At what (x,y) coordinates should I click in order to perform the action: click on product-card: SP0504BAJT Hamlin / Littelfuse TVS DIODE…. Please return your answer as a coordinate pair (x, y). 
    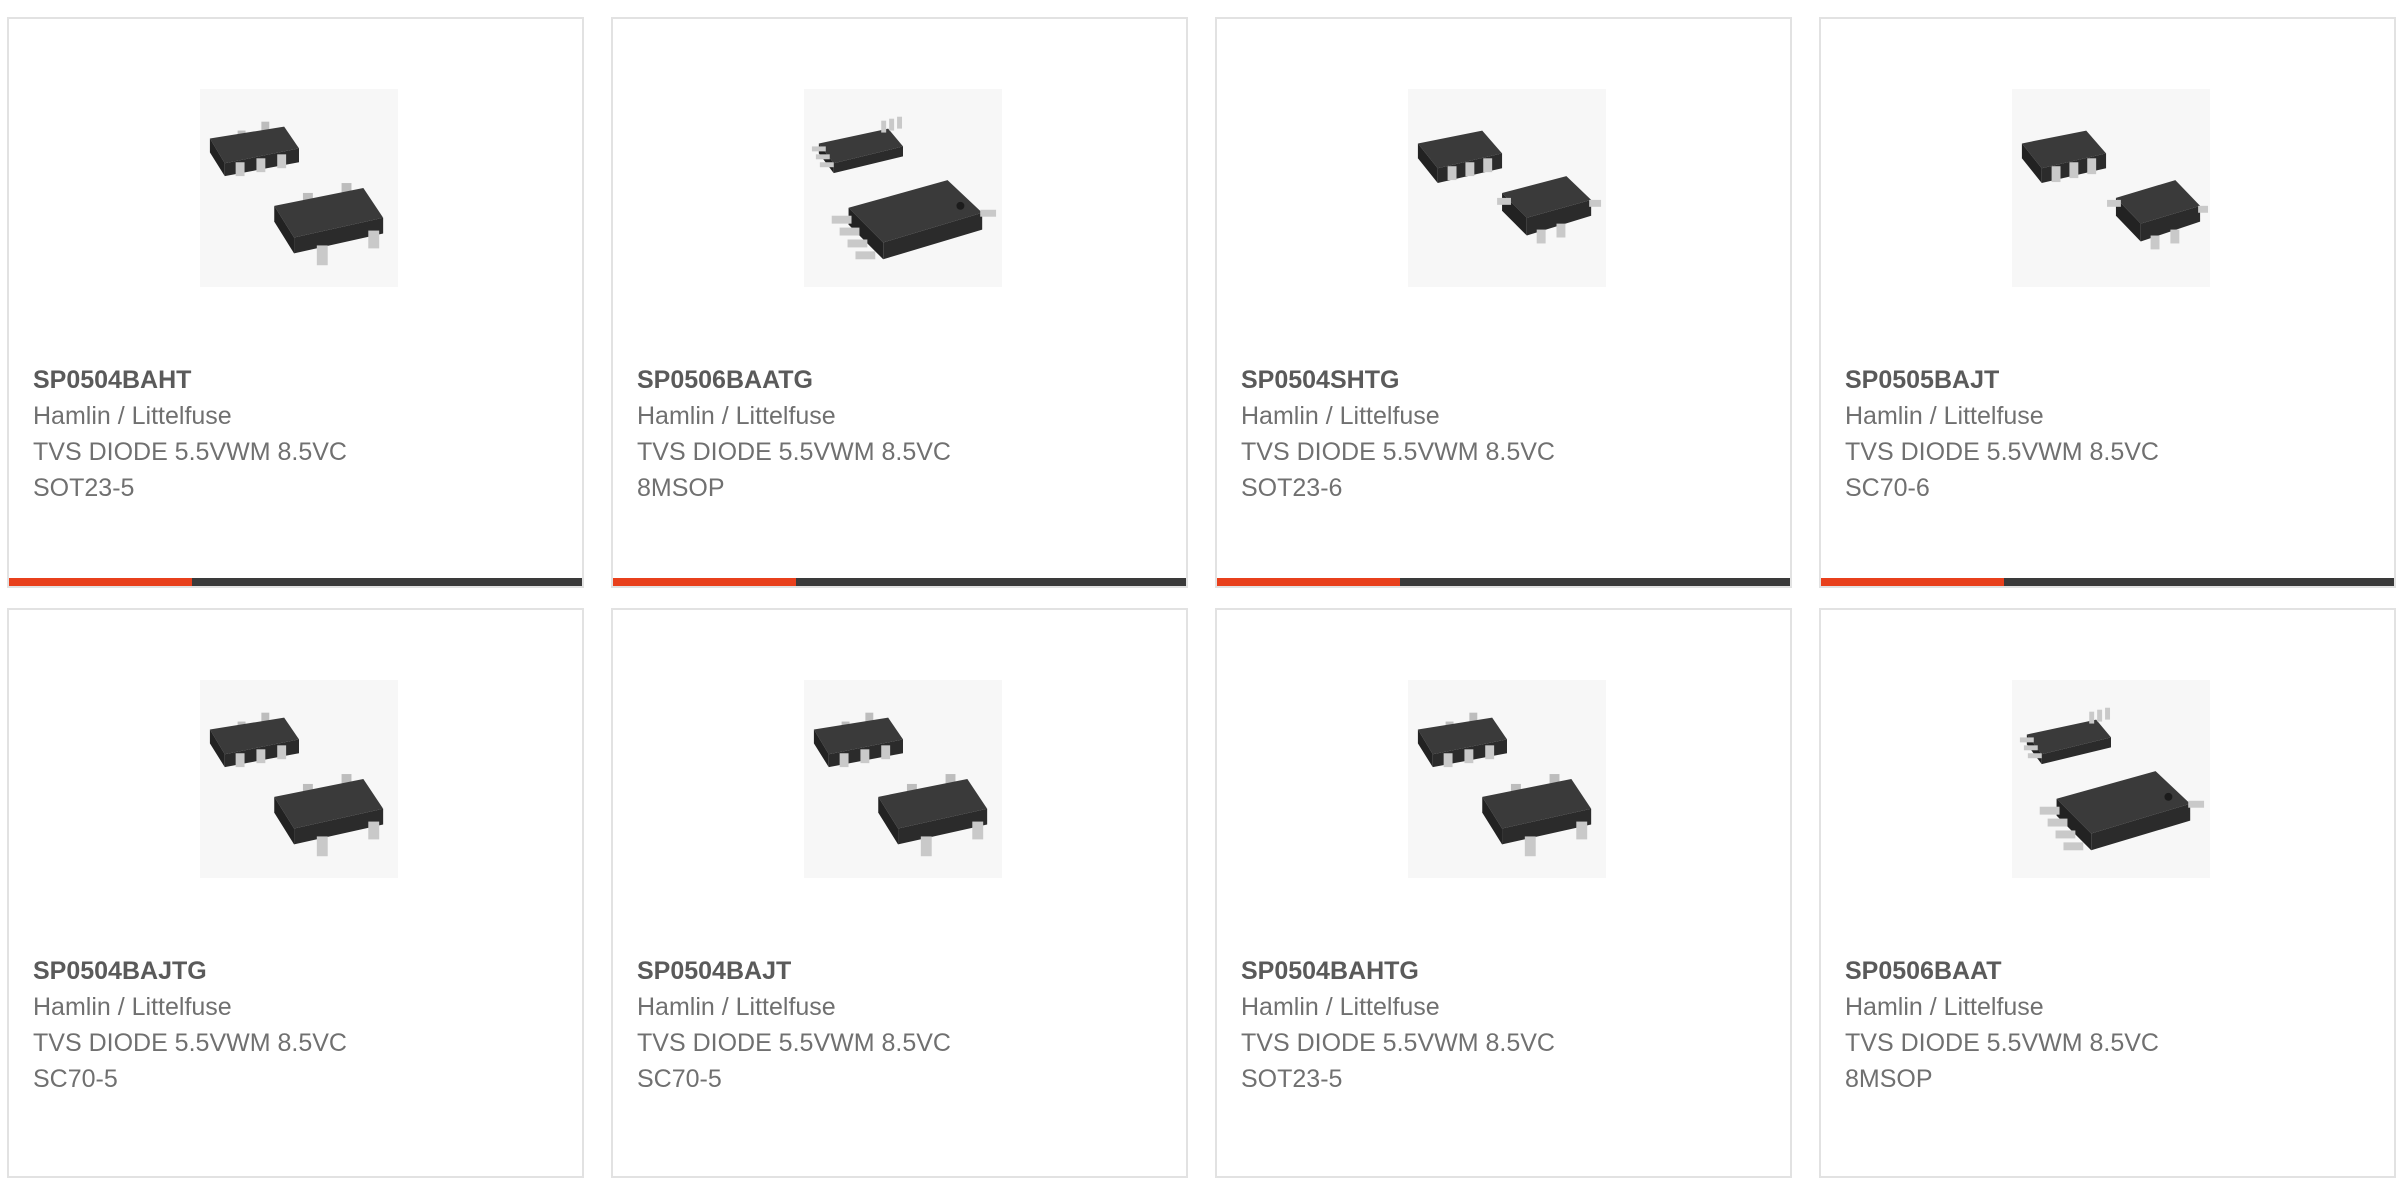
    Looking at the image, I should click on (899, 893).